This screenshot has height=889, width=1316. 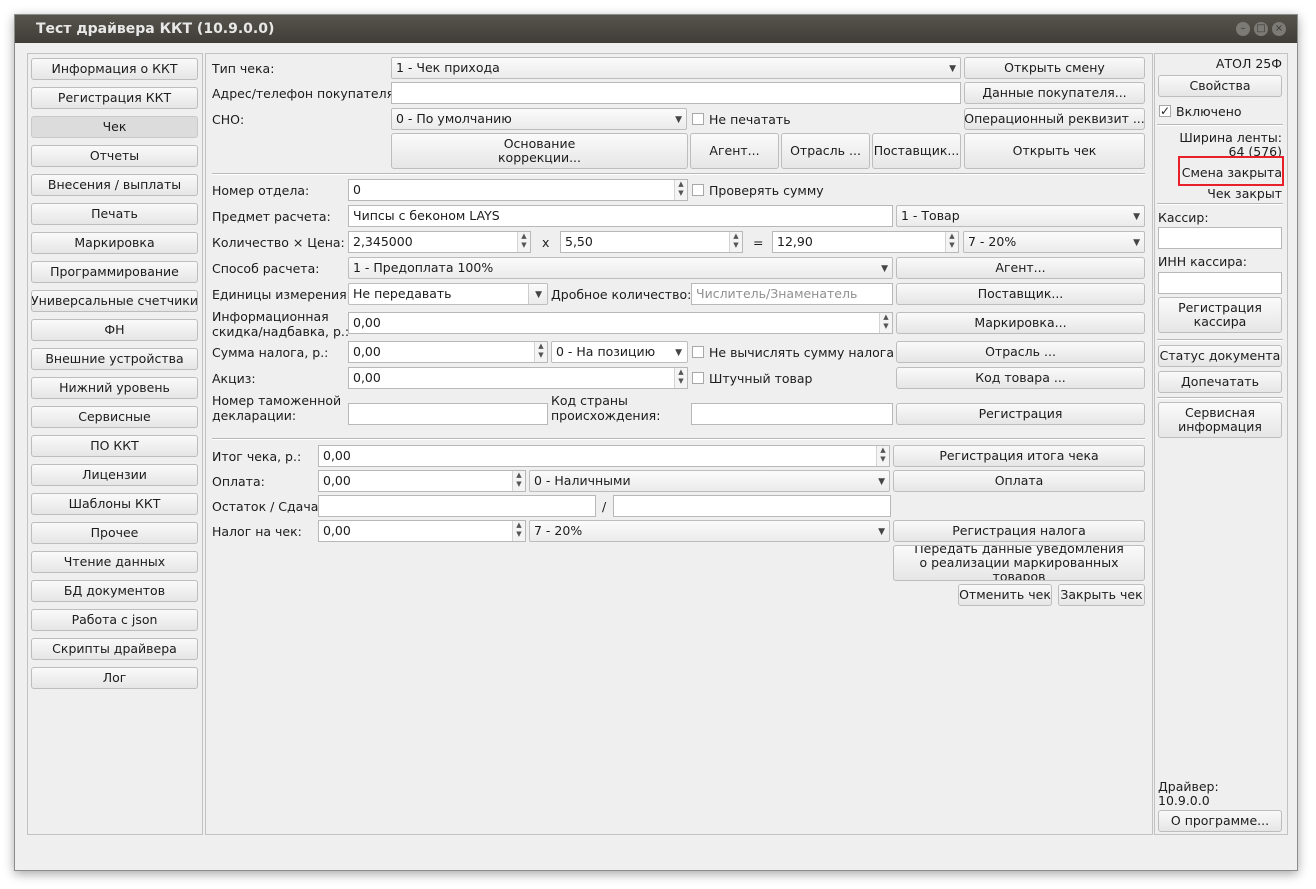 I want to click on tax-mode-value: 0 - На позицию, so click(x=606, y=351).